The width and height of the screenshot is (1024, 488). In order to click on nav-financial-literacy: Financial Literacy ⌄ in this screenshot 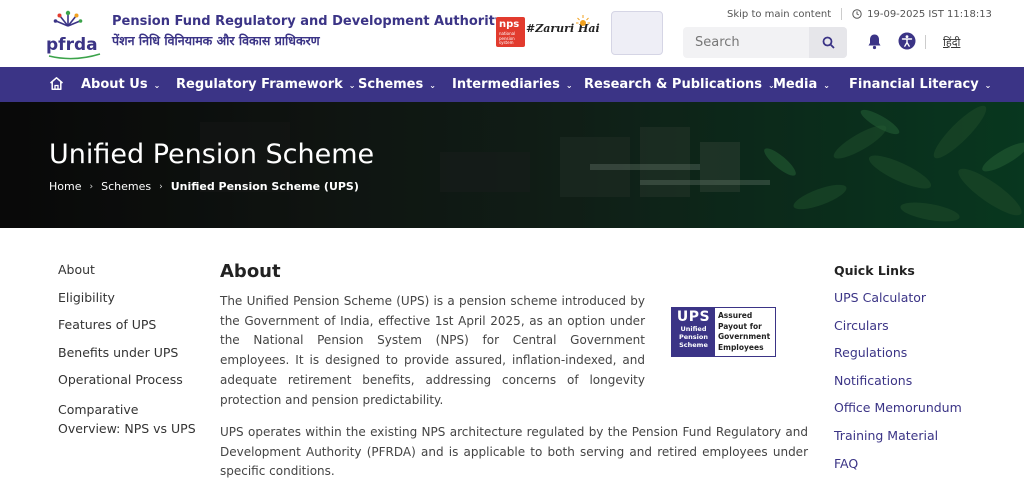, I will do `click(920, 84)`.